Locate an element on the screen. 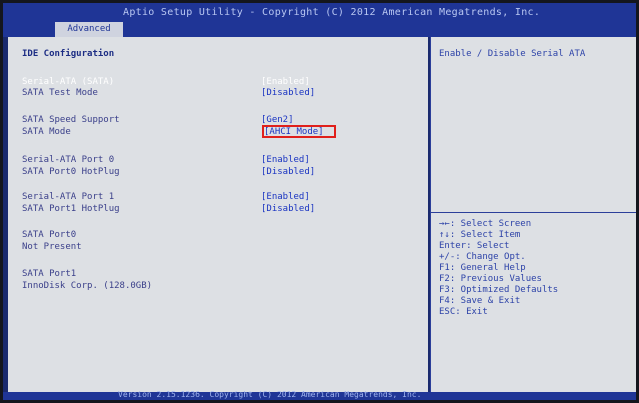  setting-label-port0: Serial-ATA Port 0 is located at coordinates (68, 160).